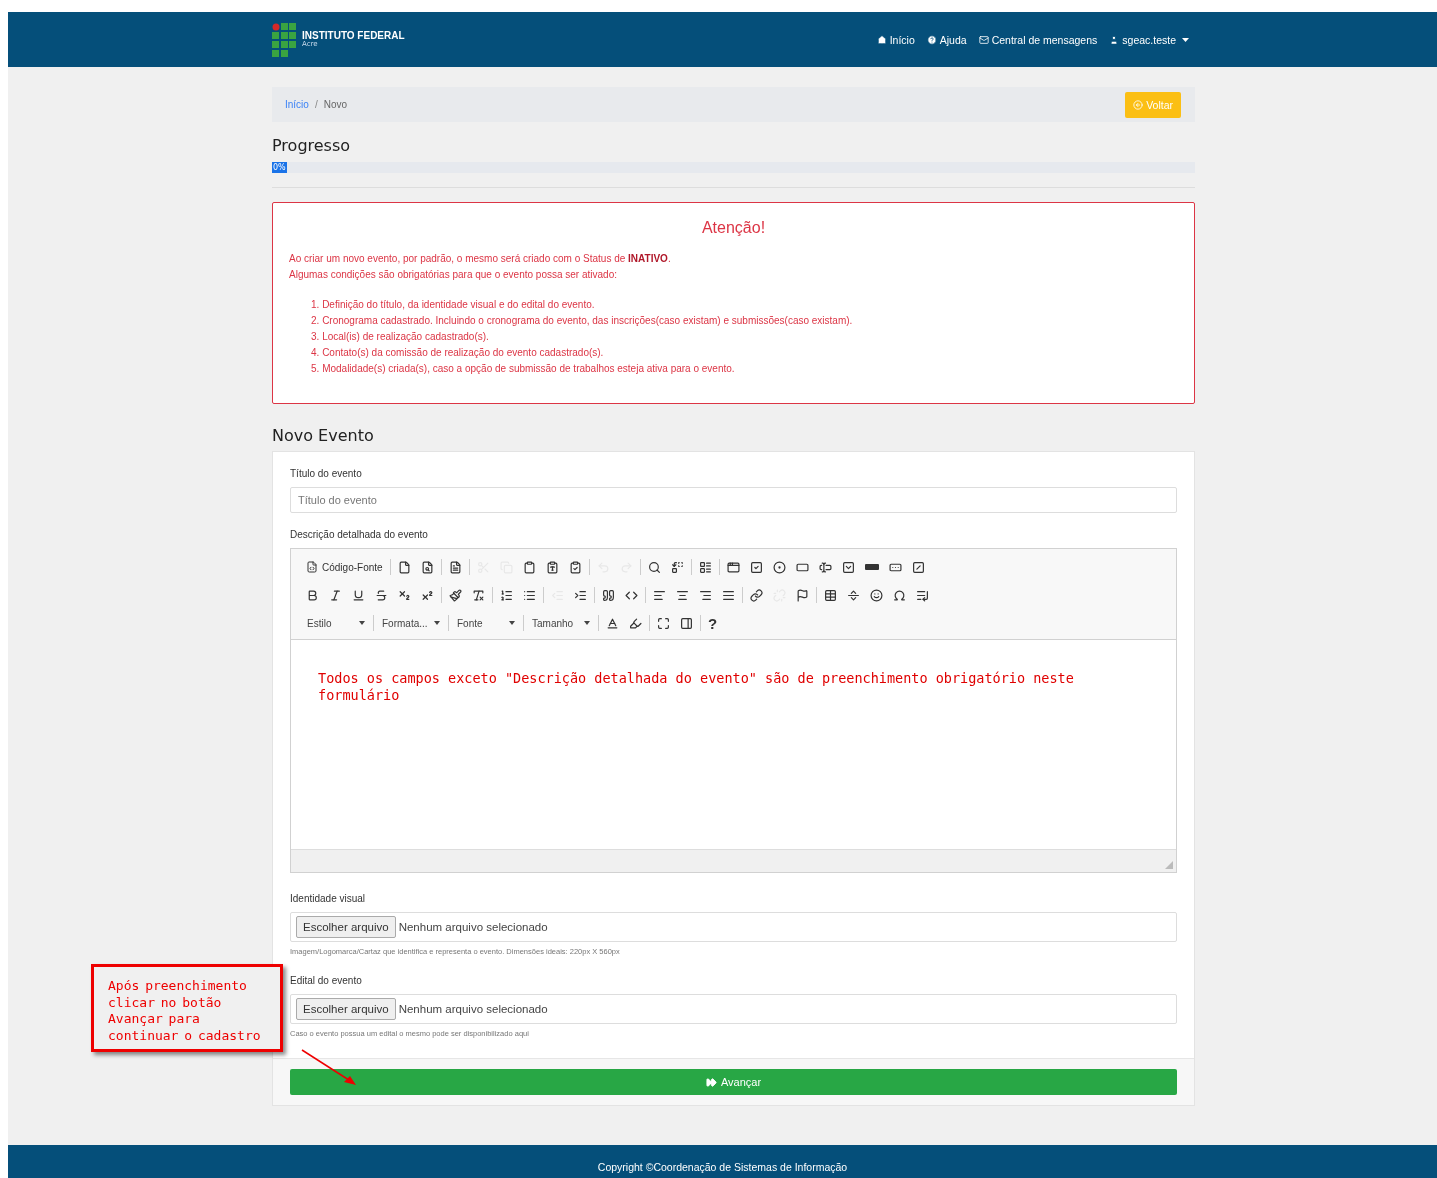  Describe the element at coordinates (353, 36) in the screenshot. I see `brand-name: INSTITUTO FEDERAL` at that location.